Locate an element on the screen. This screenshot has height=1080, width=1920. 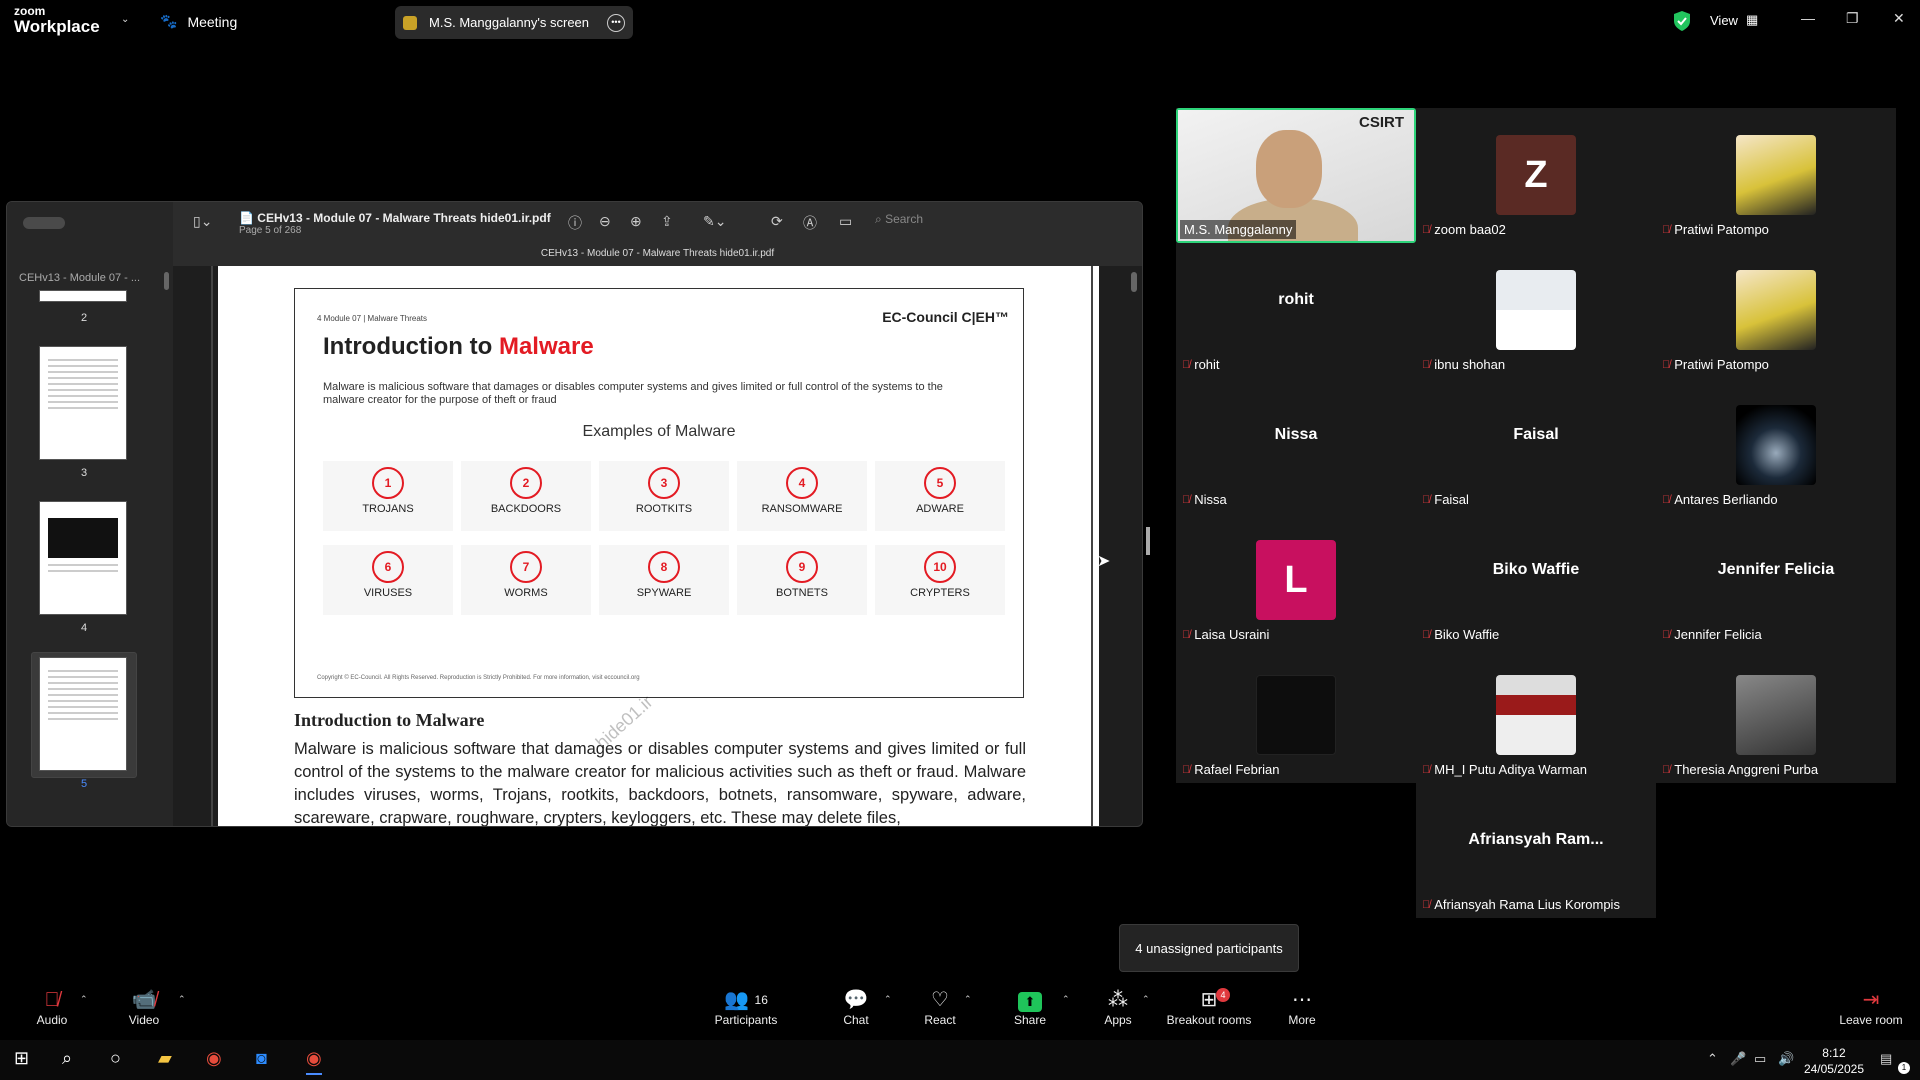
network-icon: ▭ is located at coordinates (1760, 1059).